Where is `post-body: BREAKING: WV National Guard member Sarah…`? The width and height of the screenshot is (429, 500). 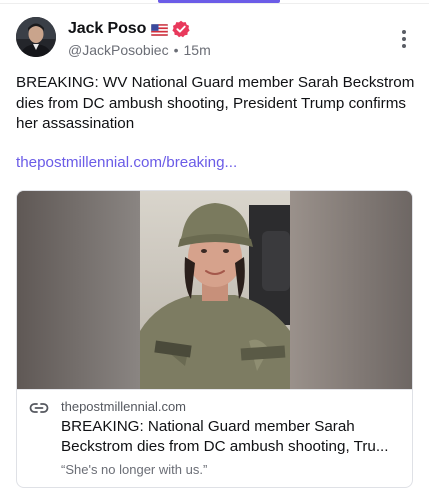
post-body: BREAKING: WV National Guard member Sarah… is located at coordinates (215, 103).